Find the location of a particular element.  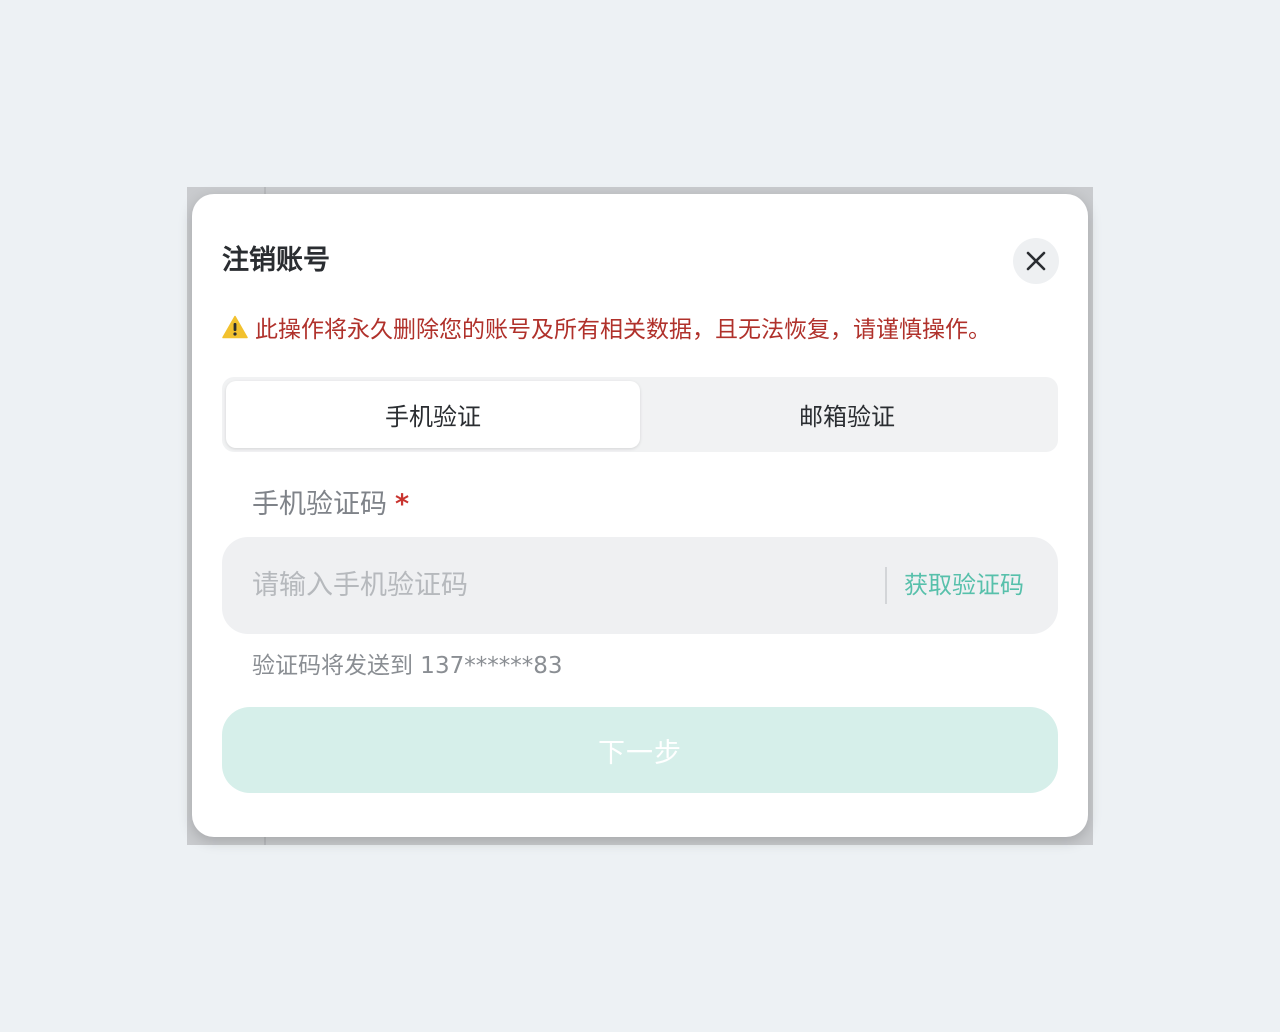

verification-tabs: 手机验证 邮箱验证 is located at coordinates (640, 414).